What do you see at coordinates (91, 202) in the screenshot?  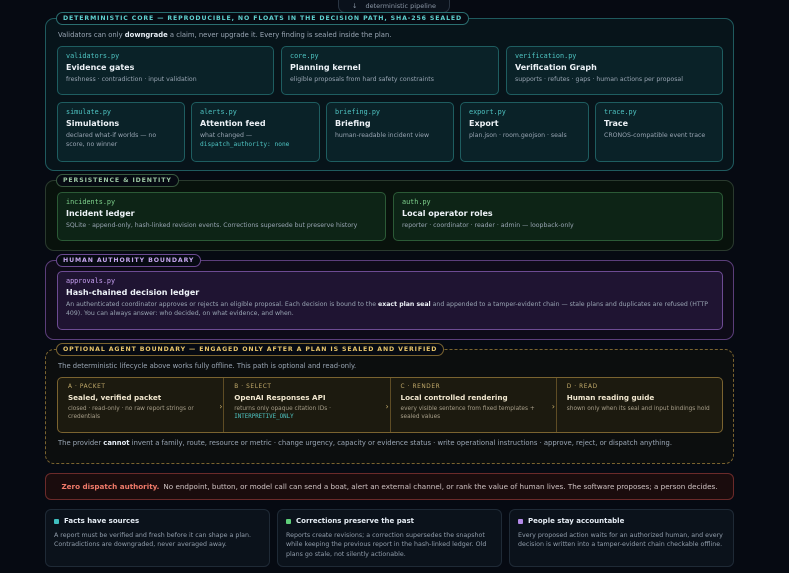 I see `file-name: incidents.py` at bounding box center [91, 202].